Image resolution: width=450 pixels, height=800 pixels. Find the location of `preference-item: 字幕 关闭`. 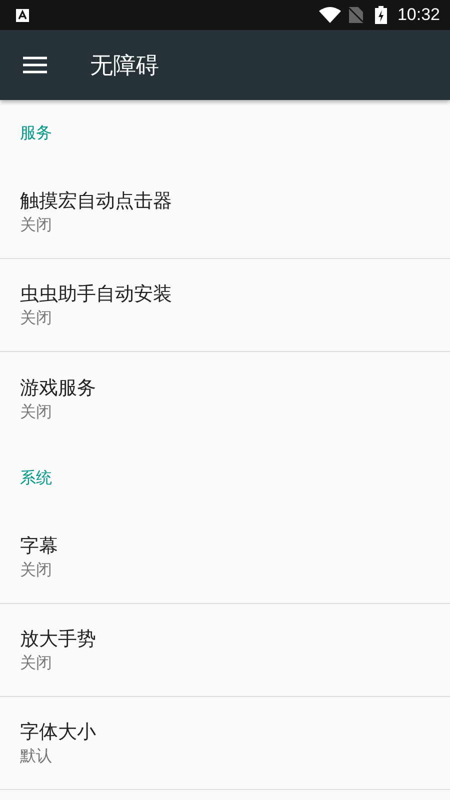

preference-item: 字幕 关闭 is located at coordinates (225, 557).